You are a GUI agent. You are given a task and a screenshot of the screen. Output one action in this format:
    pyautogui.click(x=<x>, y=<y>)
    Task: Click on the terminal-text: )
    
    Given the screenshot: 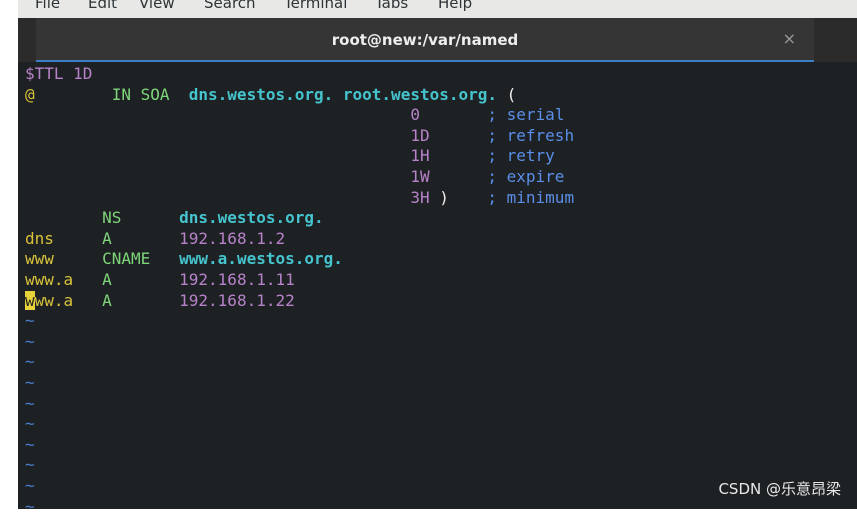 What is the action you would take?
    pyautogui.click(x=439, y=197)
    